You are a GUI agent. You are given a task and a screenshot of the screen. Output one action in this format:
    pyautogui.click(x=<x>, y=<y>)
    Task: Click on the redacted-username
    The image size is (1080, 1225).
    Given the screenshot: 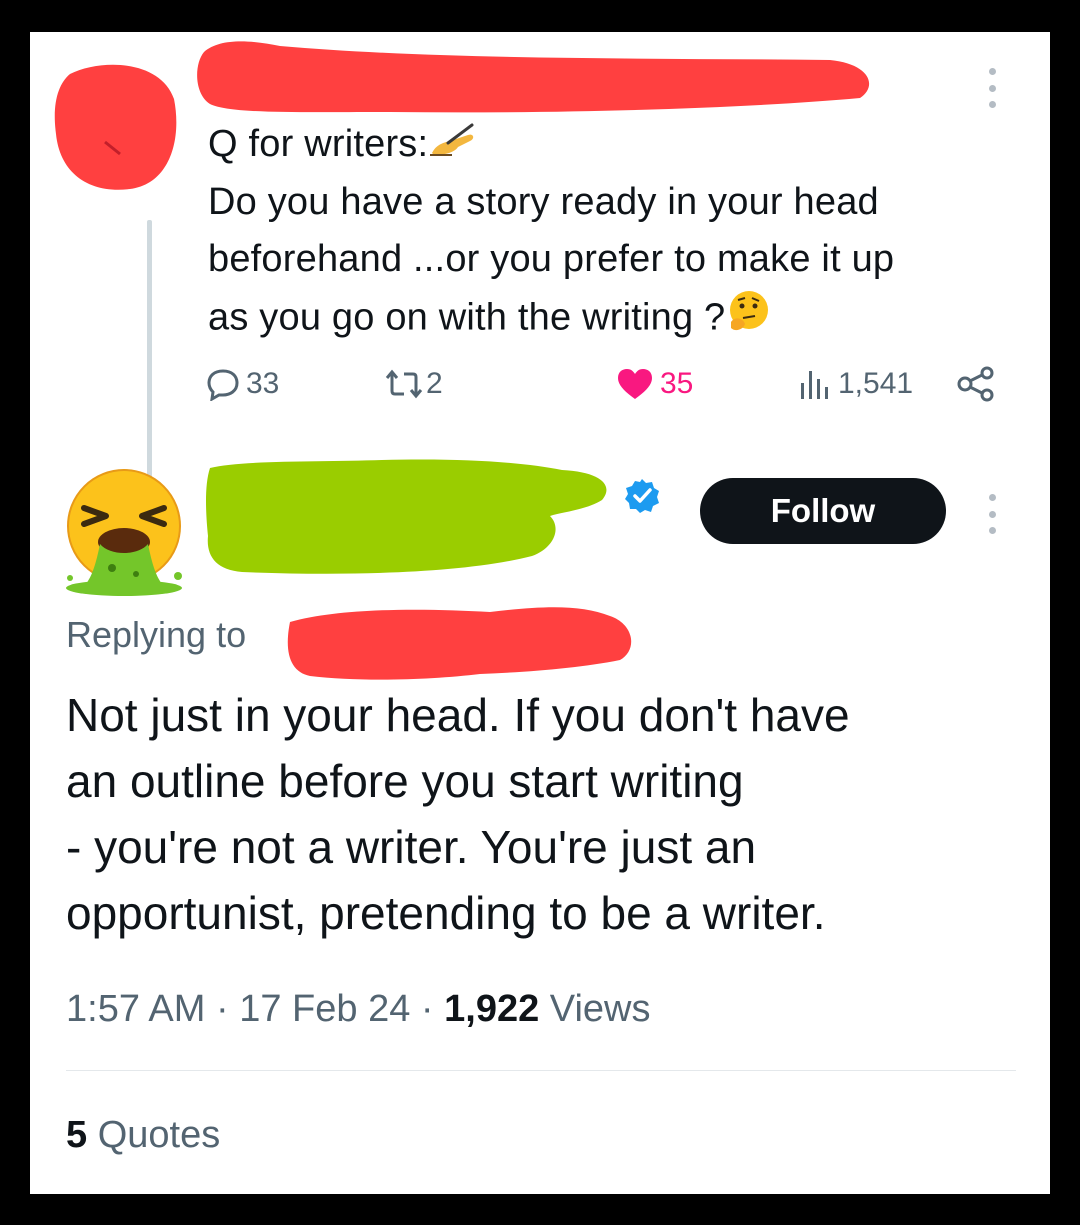 What is the action you would take?
    pyautogui.click(x=533, y=77)
    